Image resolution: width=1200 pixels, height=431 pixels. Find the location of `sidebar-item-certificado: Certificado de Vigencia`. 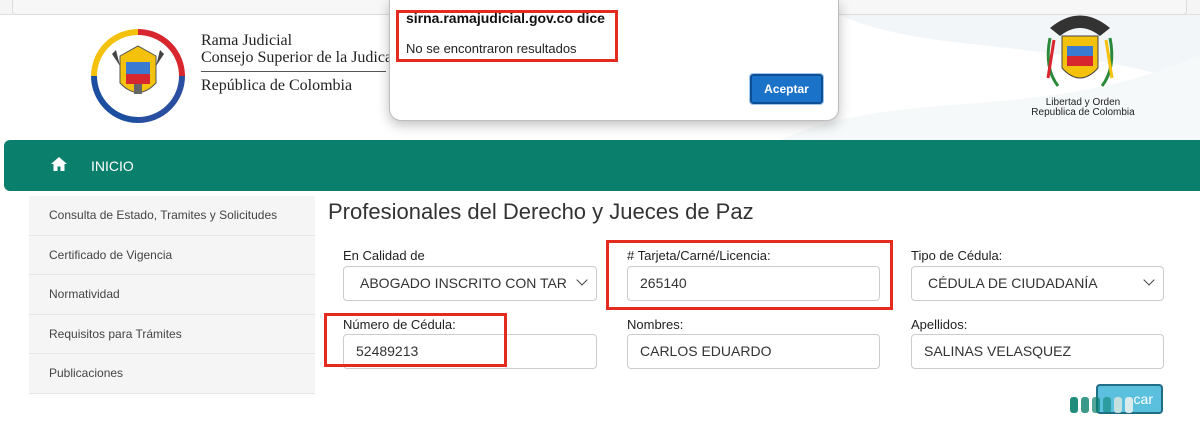

sidebar-item-certificado: Certificado de Vigencia is located at coordinates (172, 255).